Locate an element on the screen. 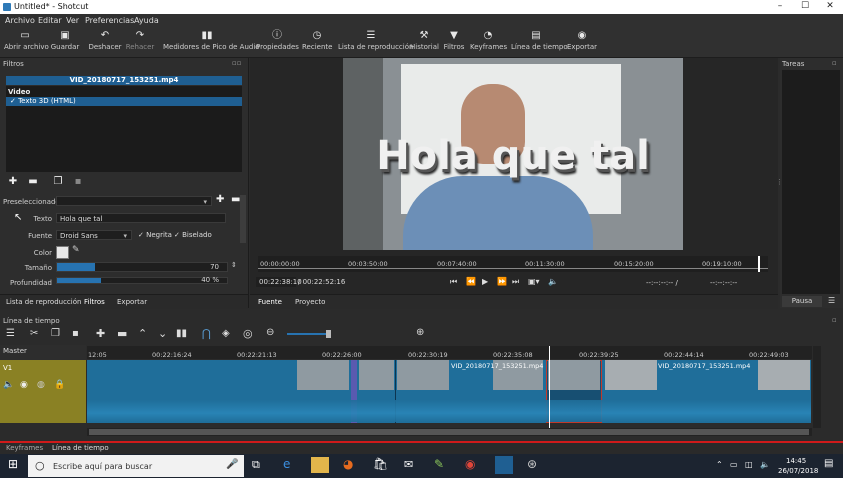  tab-source: Fuente is located at coordinates (270, 302).